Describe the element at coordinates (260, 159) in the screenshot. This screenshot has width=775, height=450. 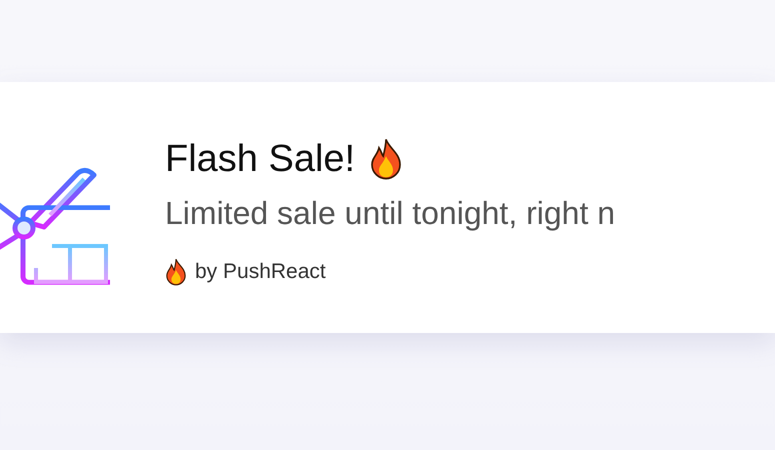
I see `notification-title: Flash Sale!` at that location.